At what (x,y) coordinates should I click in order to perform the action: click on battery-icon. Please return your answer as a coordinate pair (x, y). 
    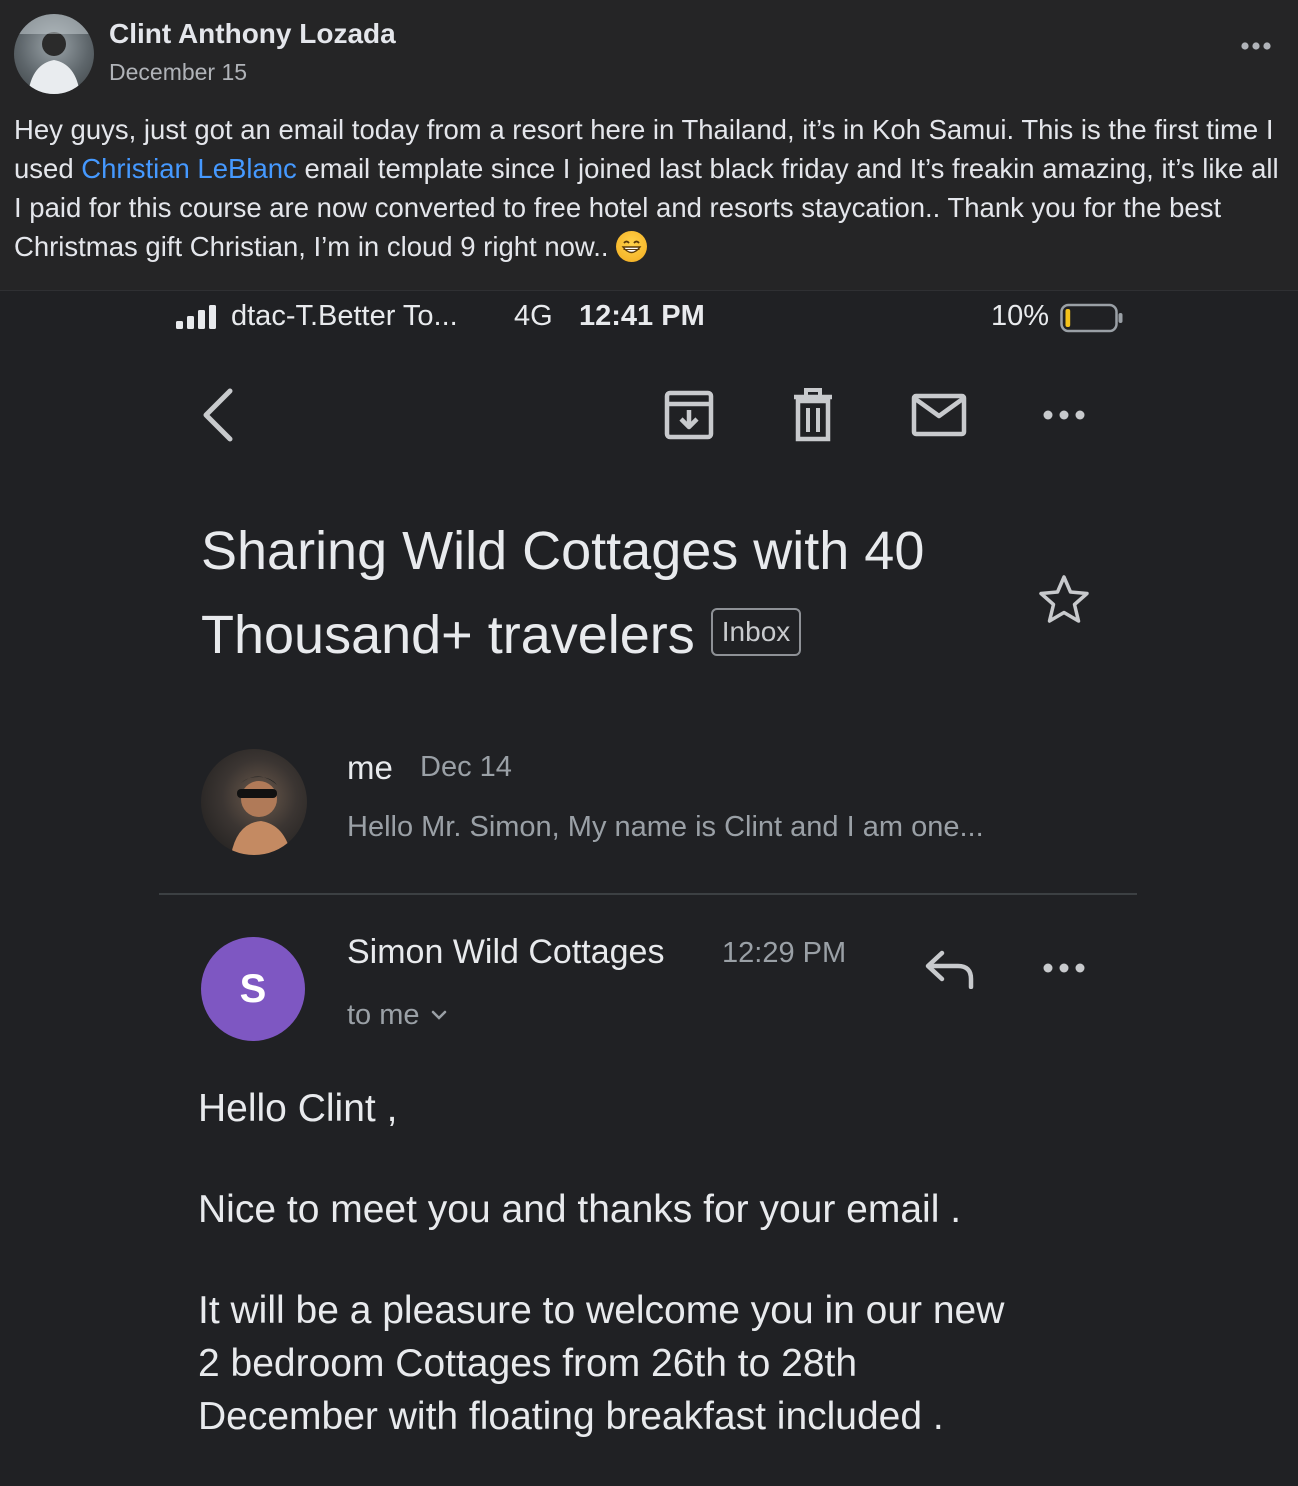
    Looking at the image, I should click on (1091, 318).